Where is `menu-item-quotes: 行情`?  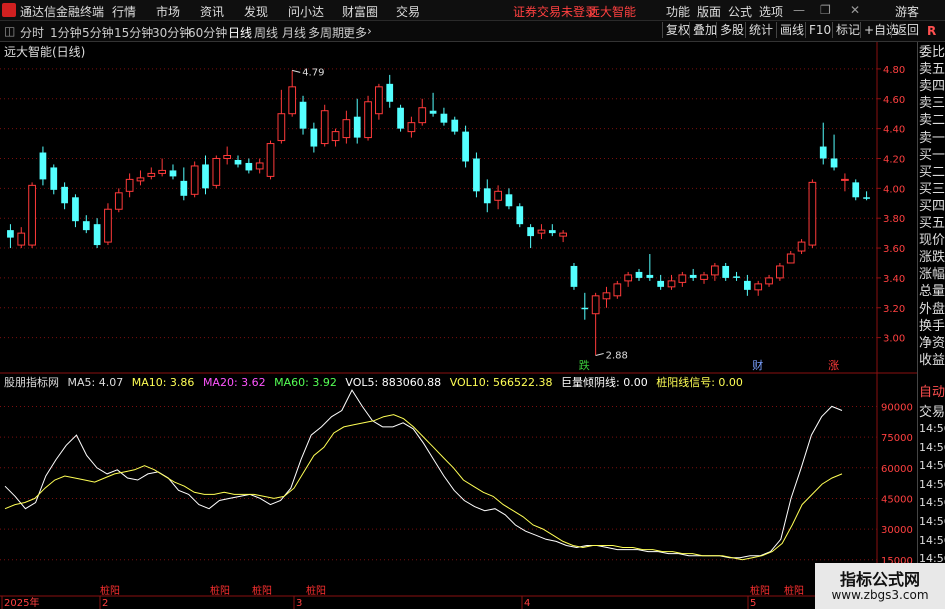 menu-item-quotes: 行情 is located at coordinates (124, 11).